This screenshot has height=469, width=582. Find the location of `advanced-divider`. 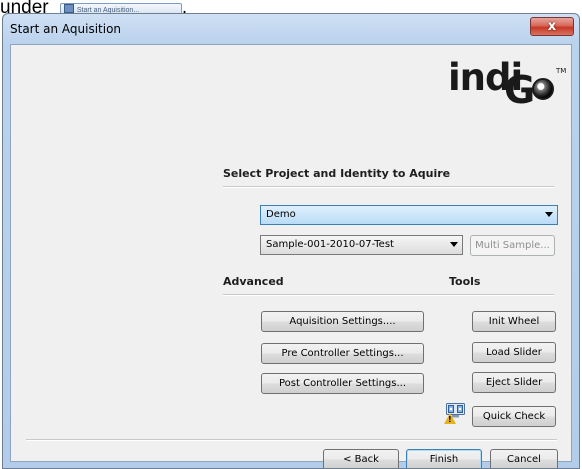

advanced-divider is located at coordinates (388, 295).